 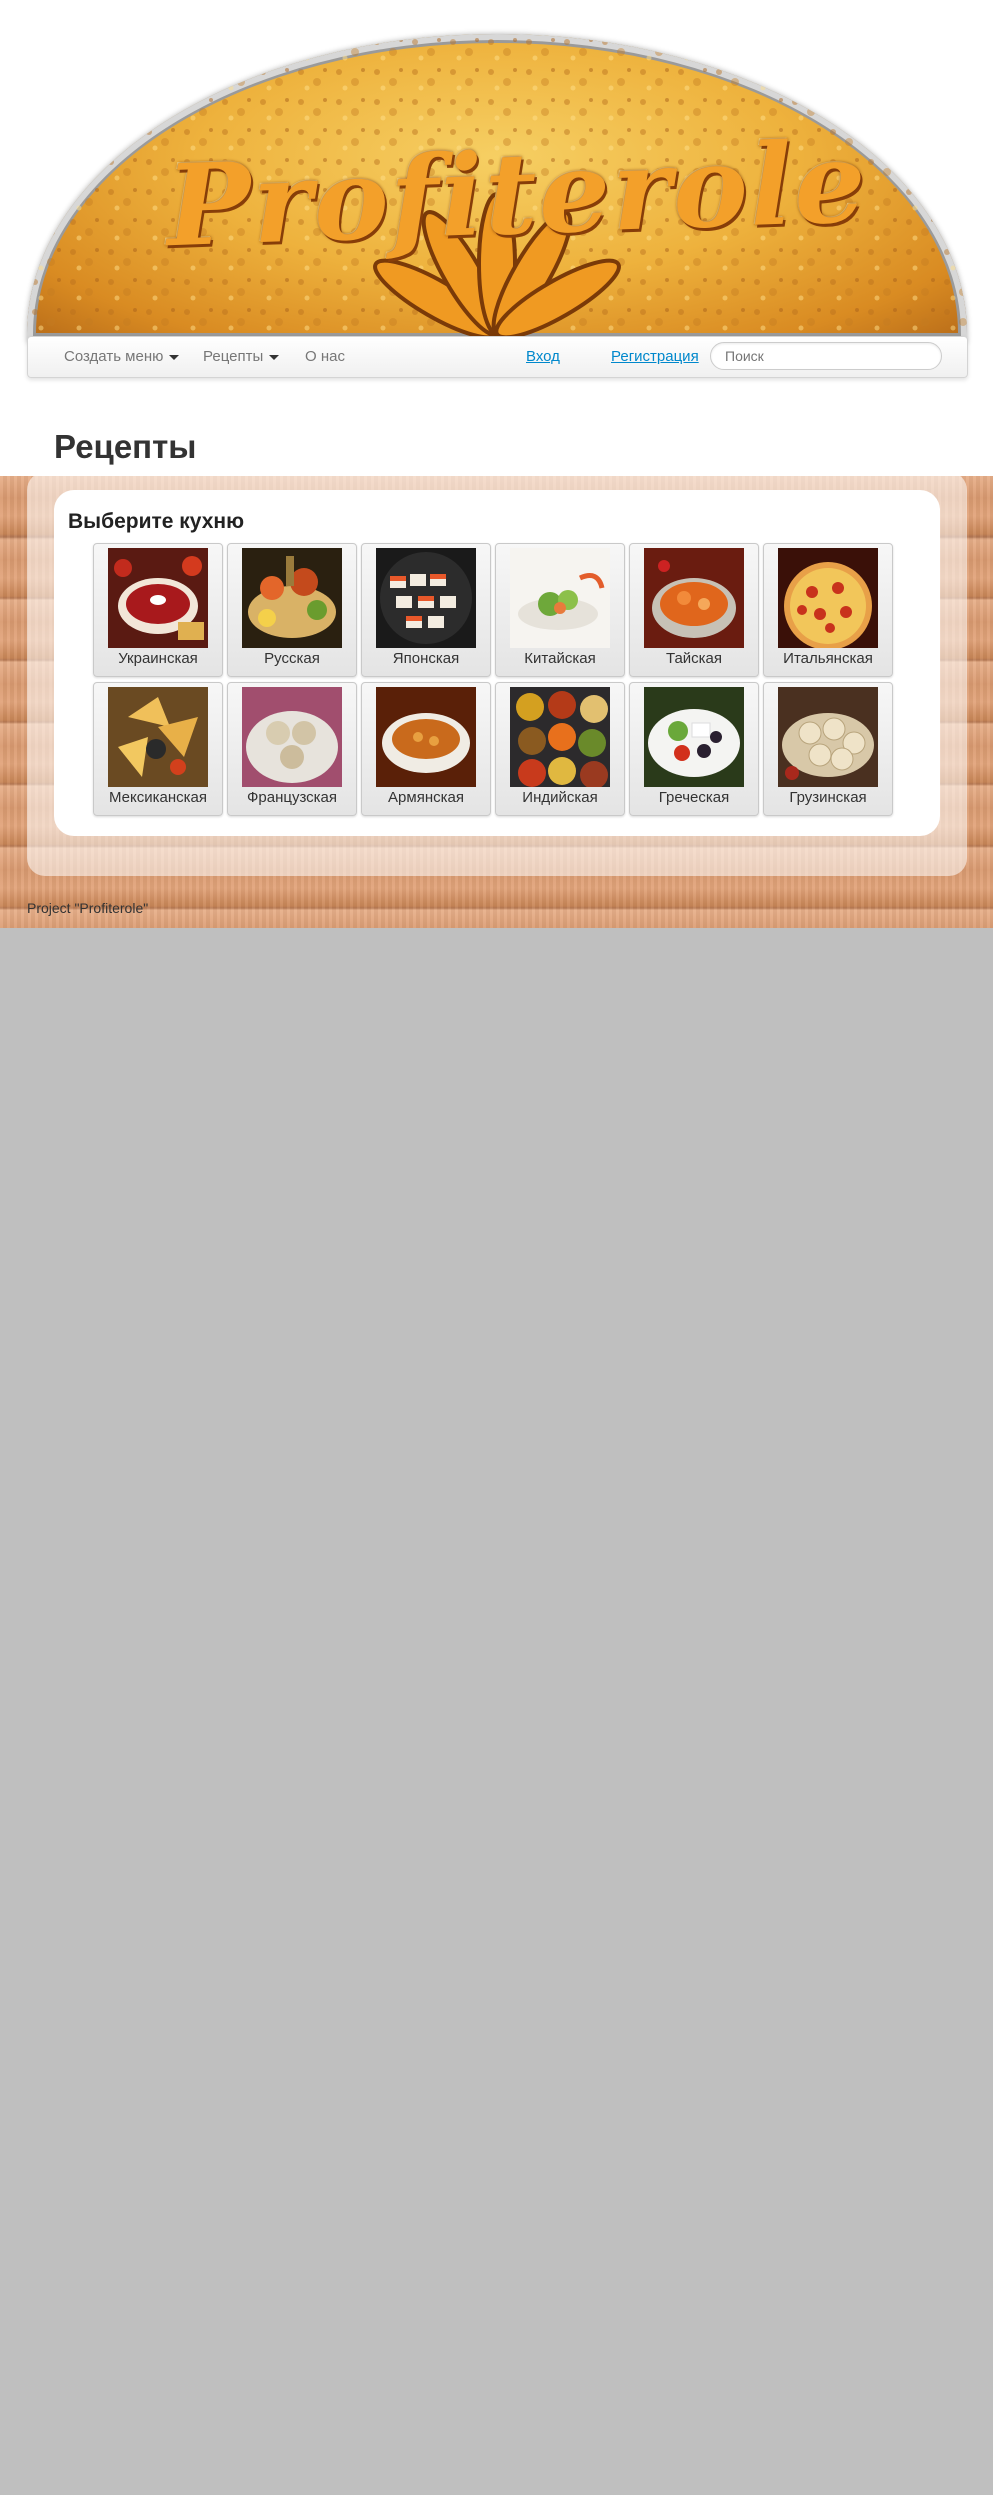 I want to click on create-menu-label: Создать меню, so click(x=114, y=356).